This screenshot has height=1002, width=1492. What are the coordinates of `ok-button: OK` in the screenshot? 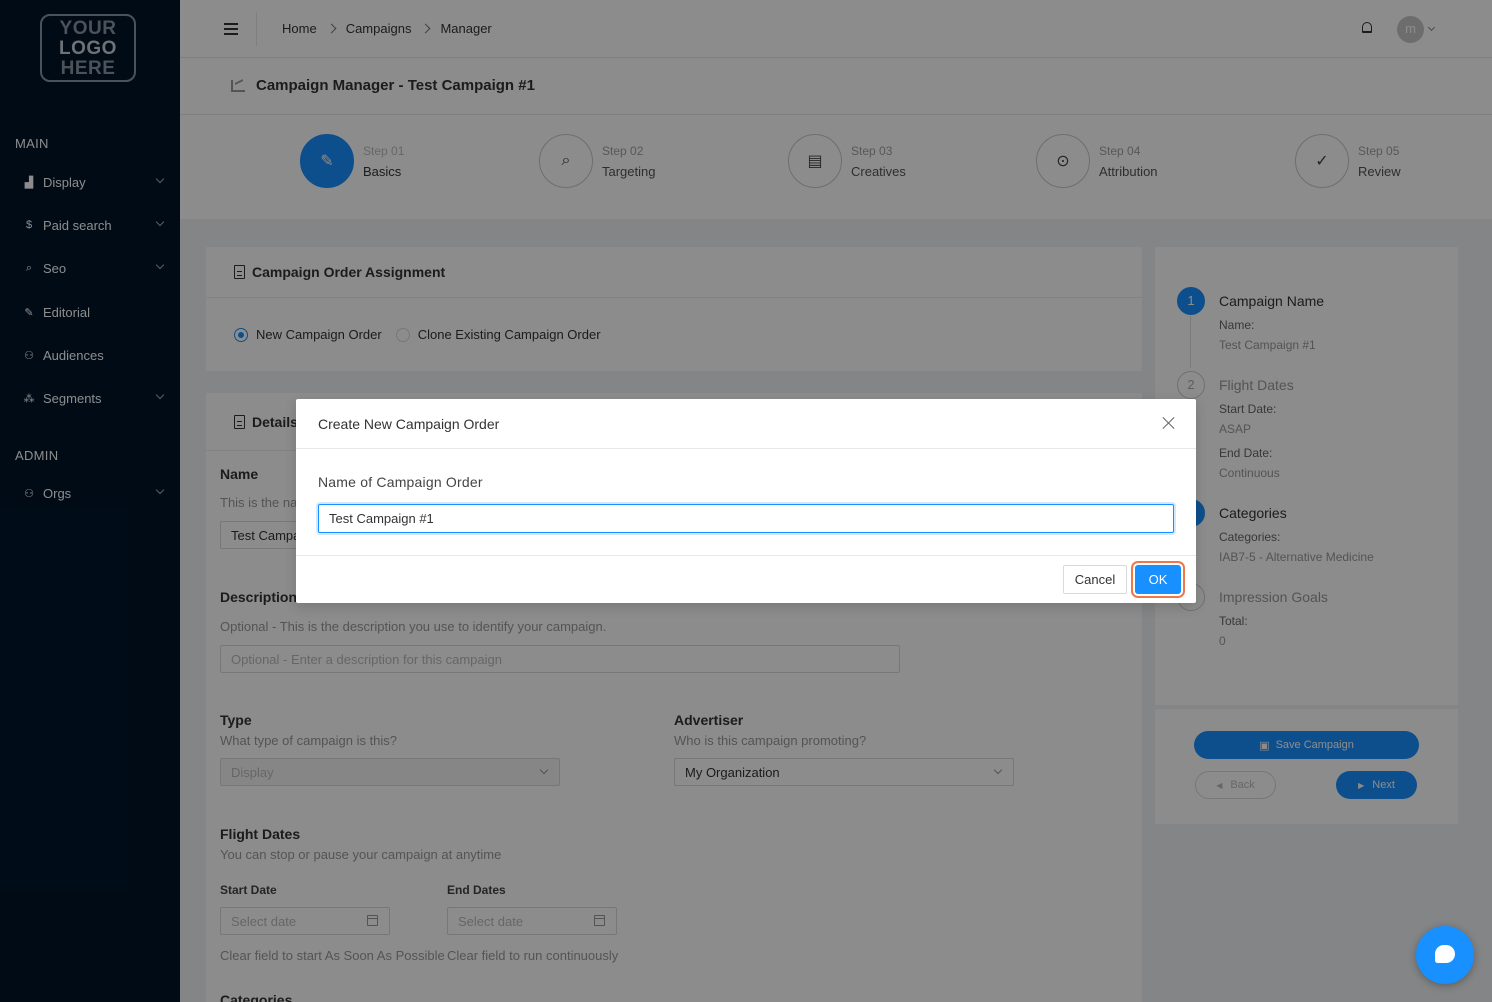 It's located at (1158, 579).